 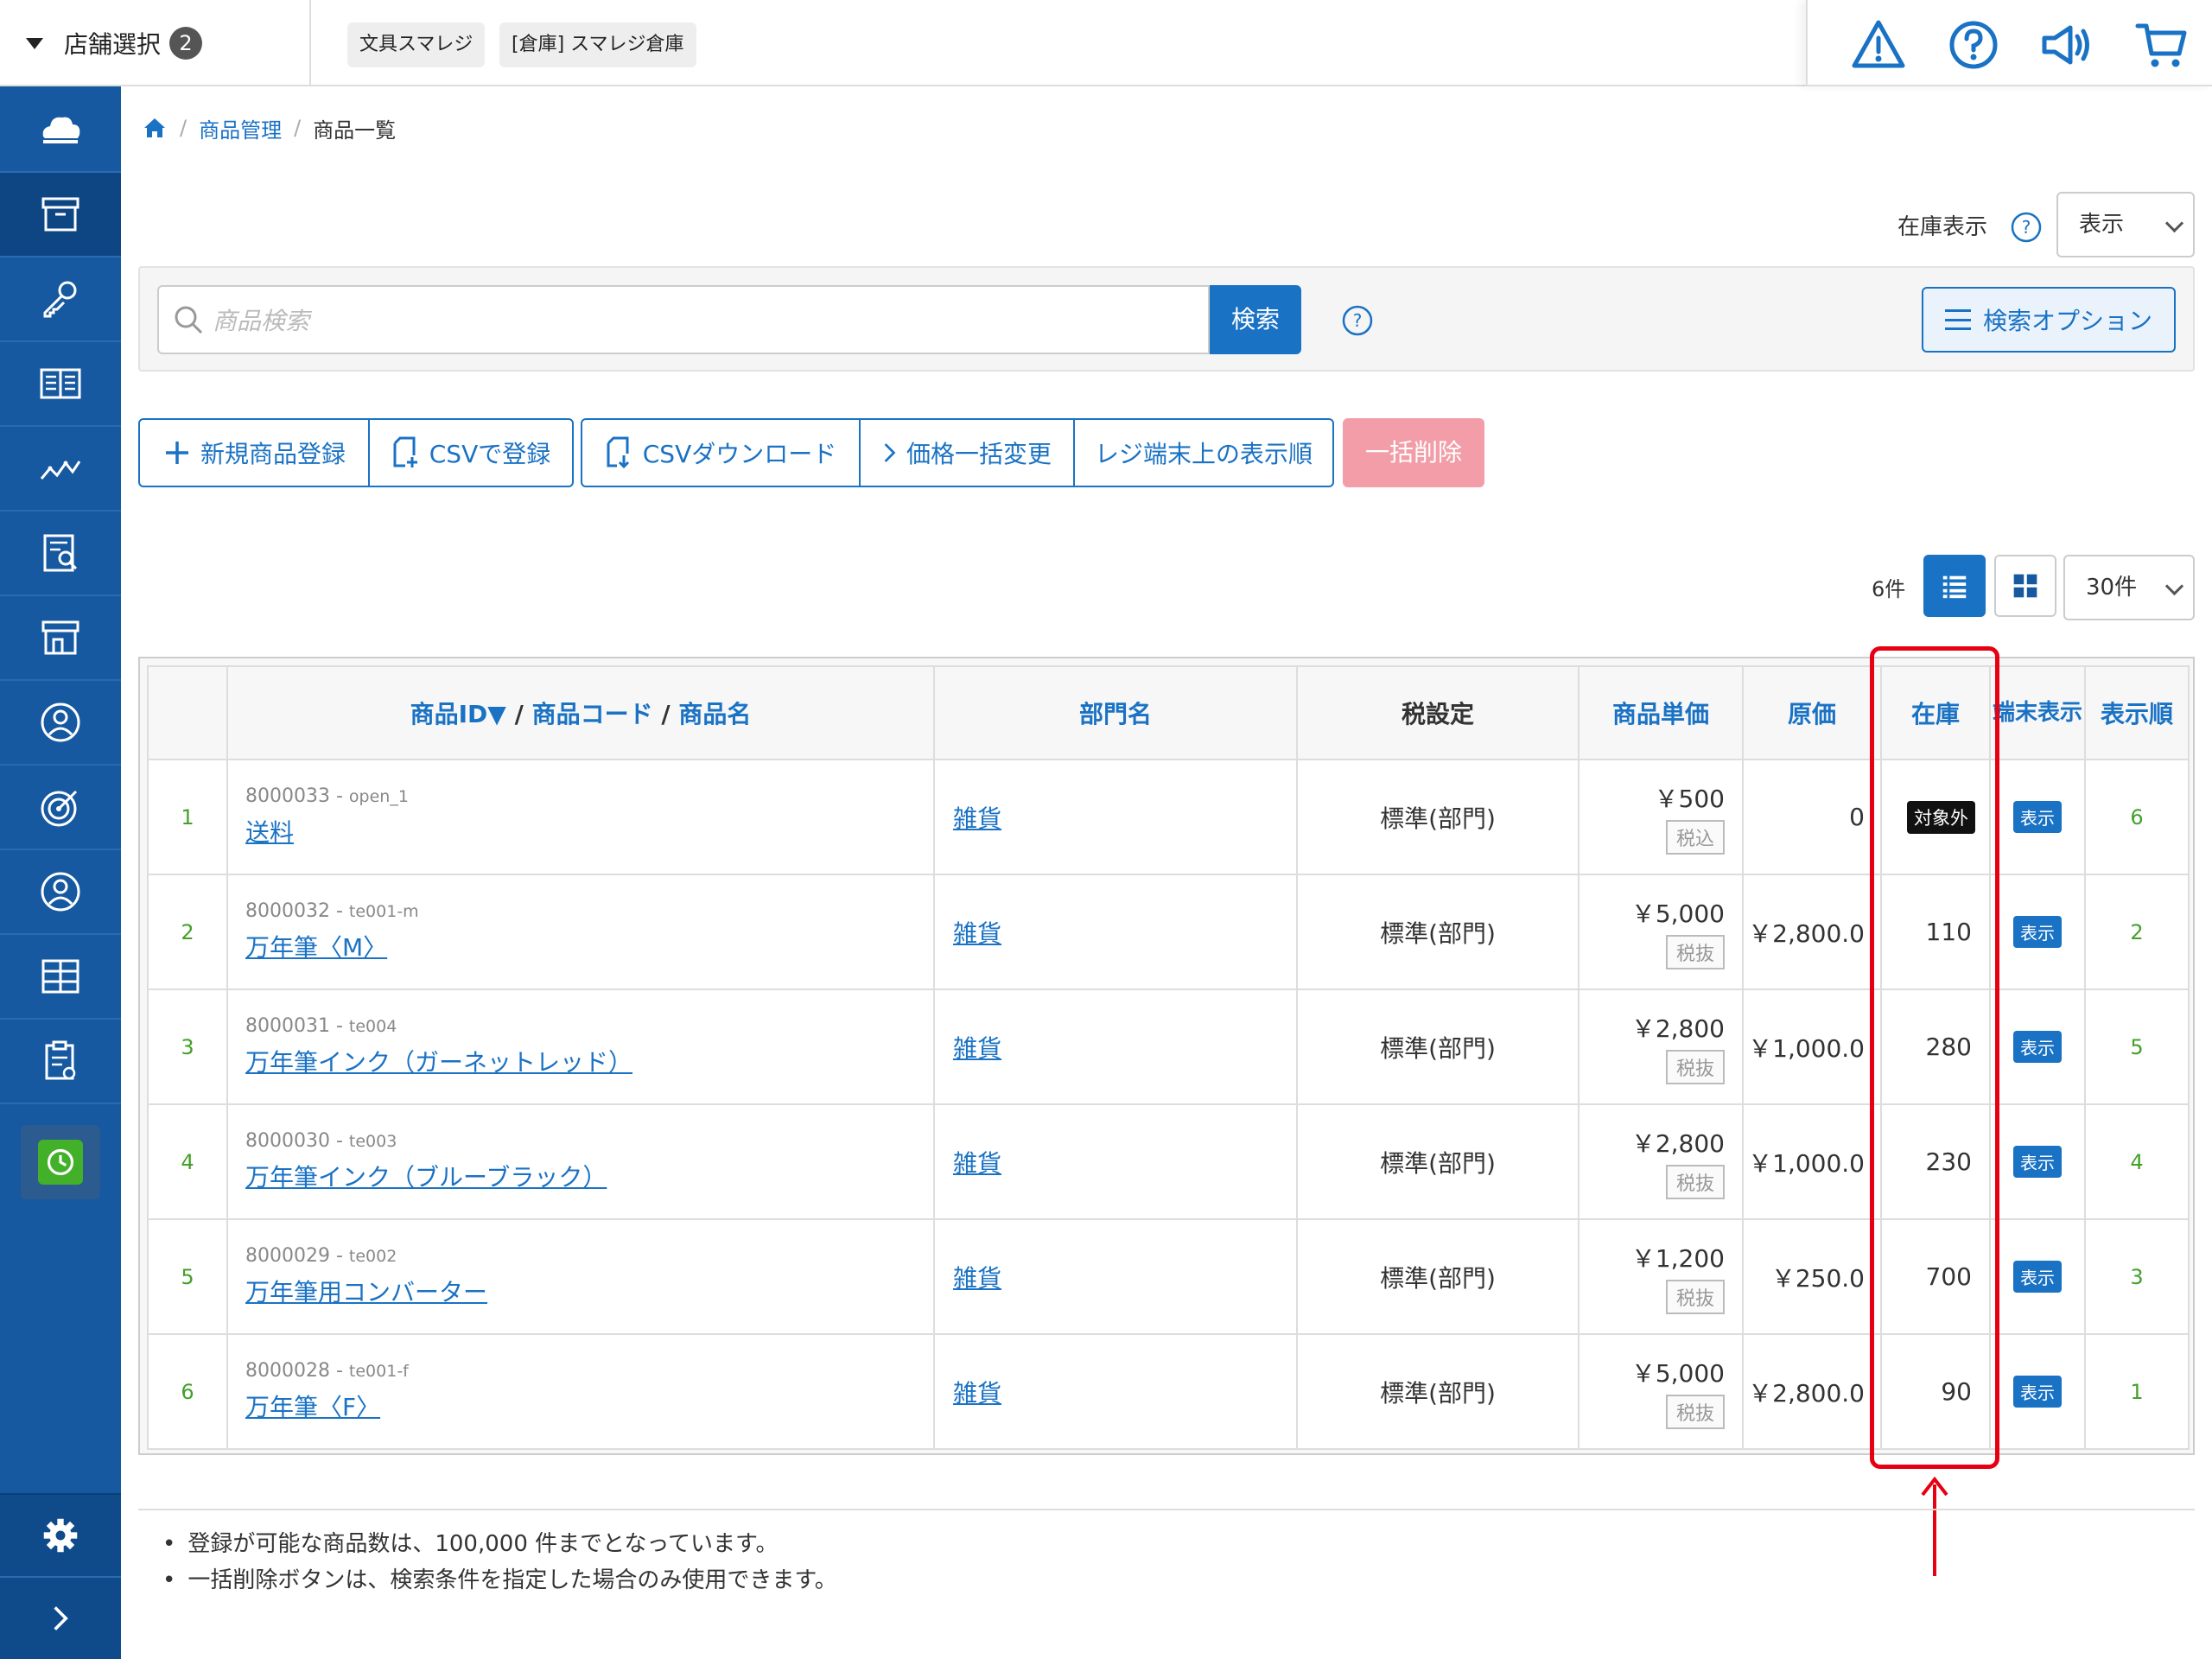 What do you see at coordinates (321, 1141) in the screenshot?
I see `product-id-code: 8000030 - te003` at bounding box center [321, 1141].